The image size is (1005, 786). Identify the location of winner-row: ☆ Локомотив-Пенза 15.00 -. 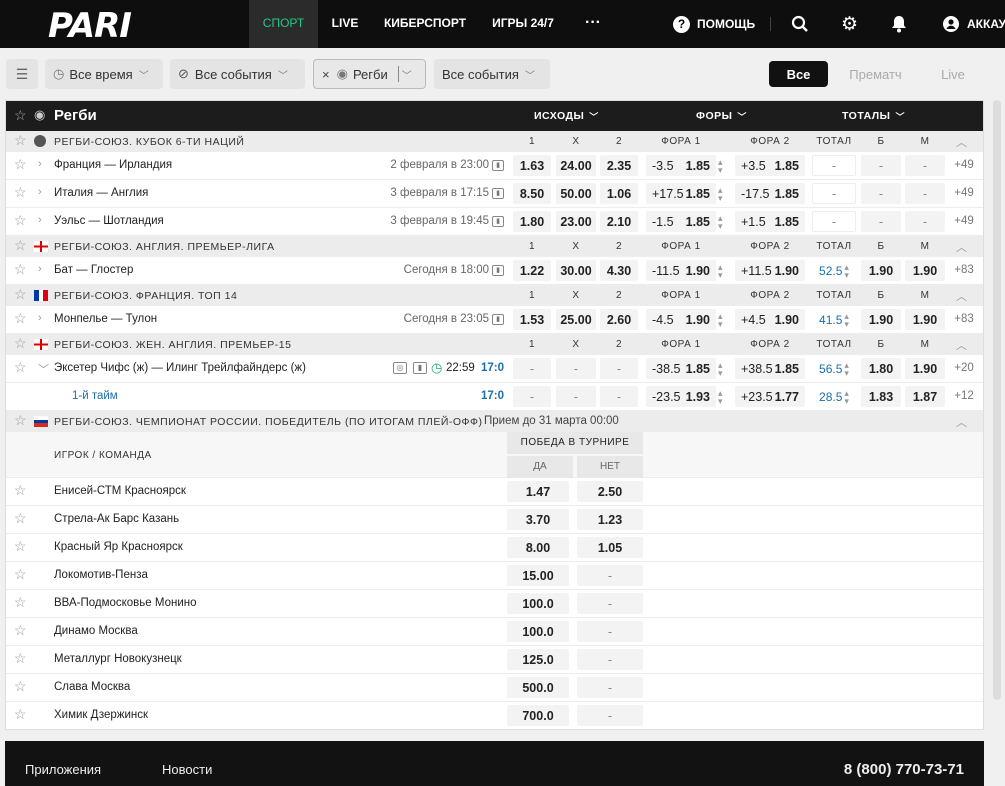
(494, 576).